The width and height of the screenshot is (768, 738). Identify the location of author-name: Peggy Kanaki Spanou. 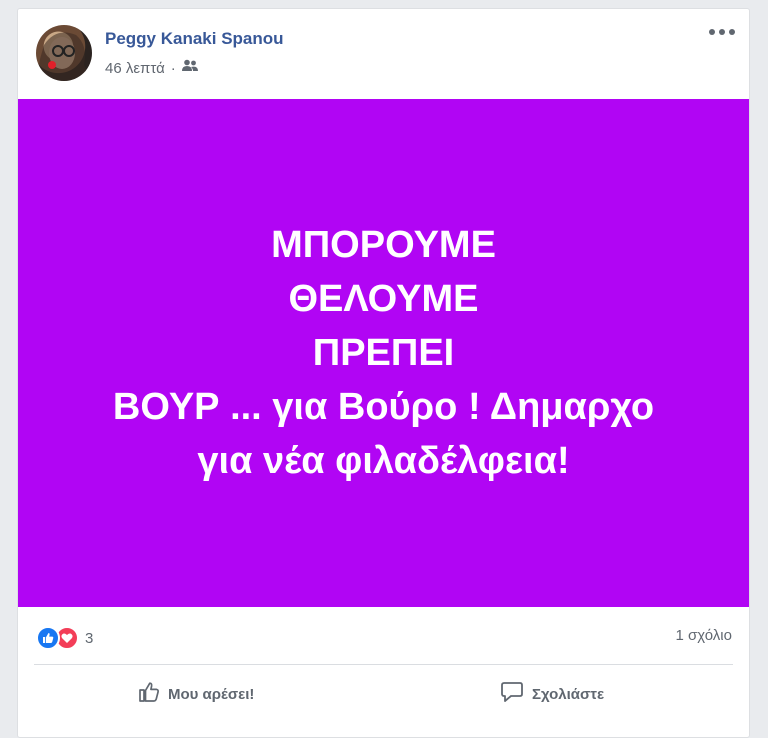
(194, 39).